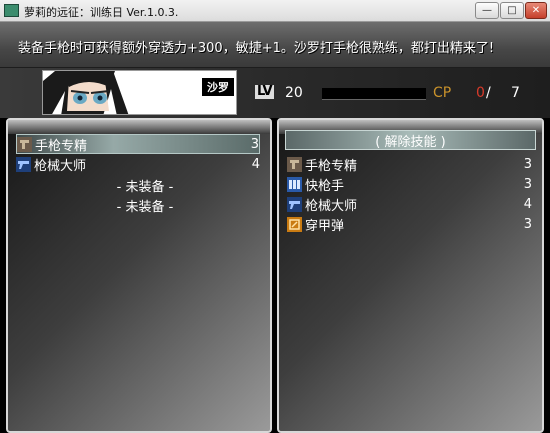 The image size is (550, 433). Describe the element at coordinates (264, 91) in the screenshot. I see `level-label: LV` at that location.